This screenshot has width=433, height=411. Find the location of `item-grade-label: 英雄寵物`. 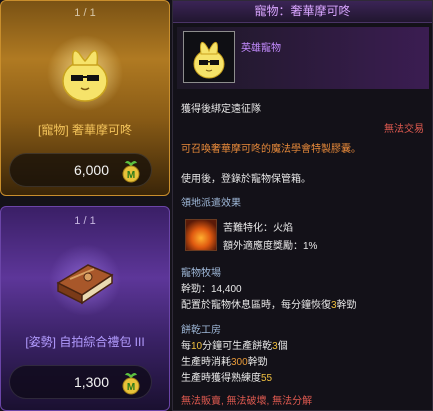

item-grade-label: 英雄寵物 is located at coordinates (261, 48).